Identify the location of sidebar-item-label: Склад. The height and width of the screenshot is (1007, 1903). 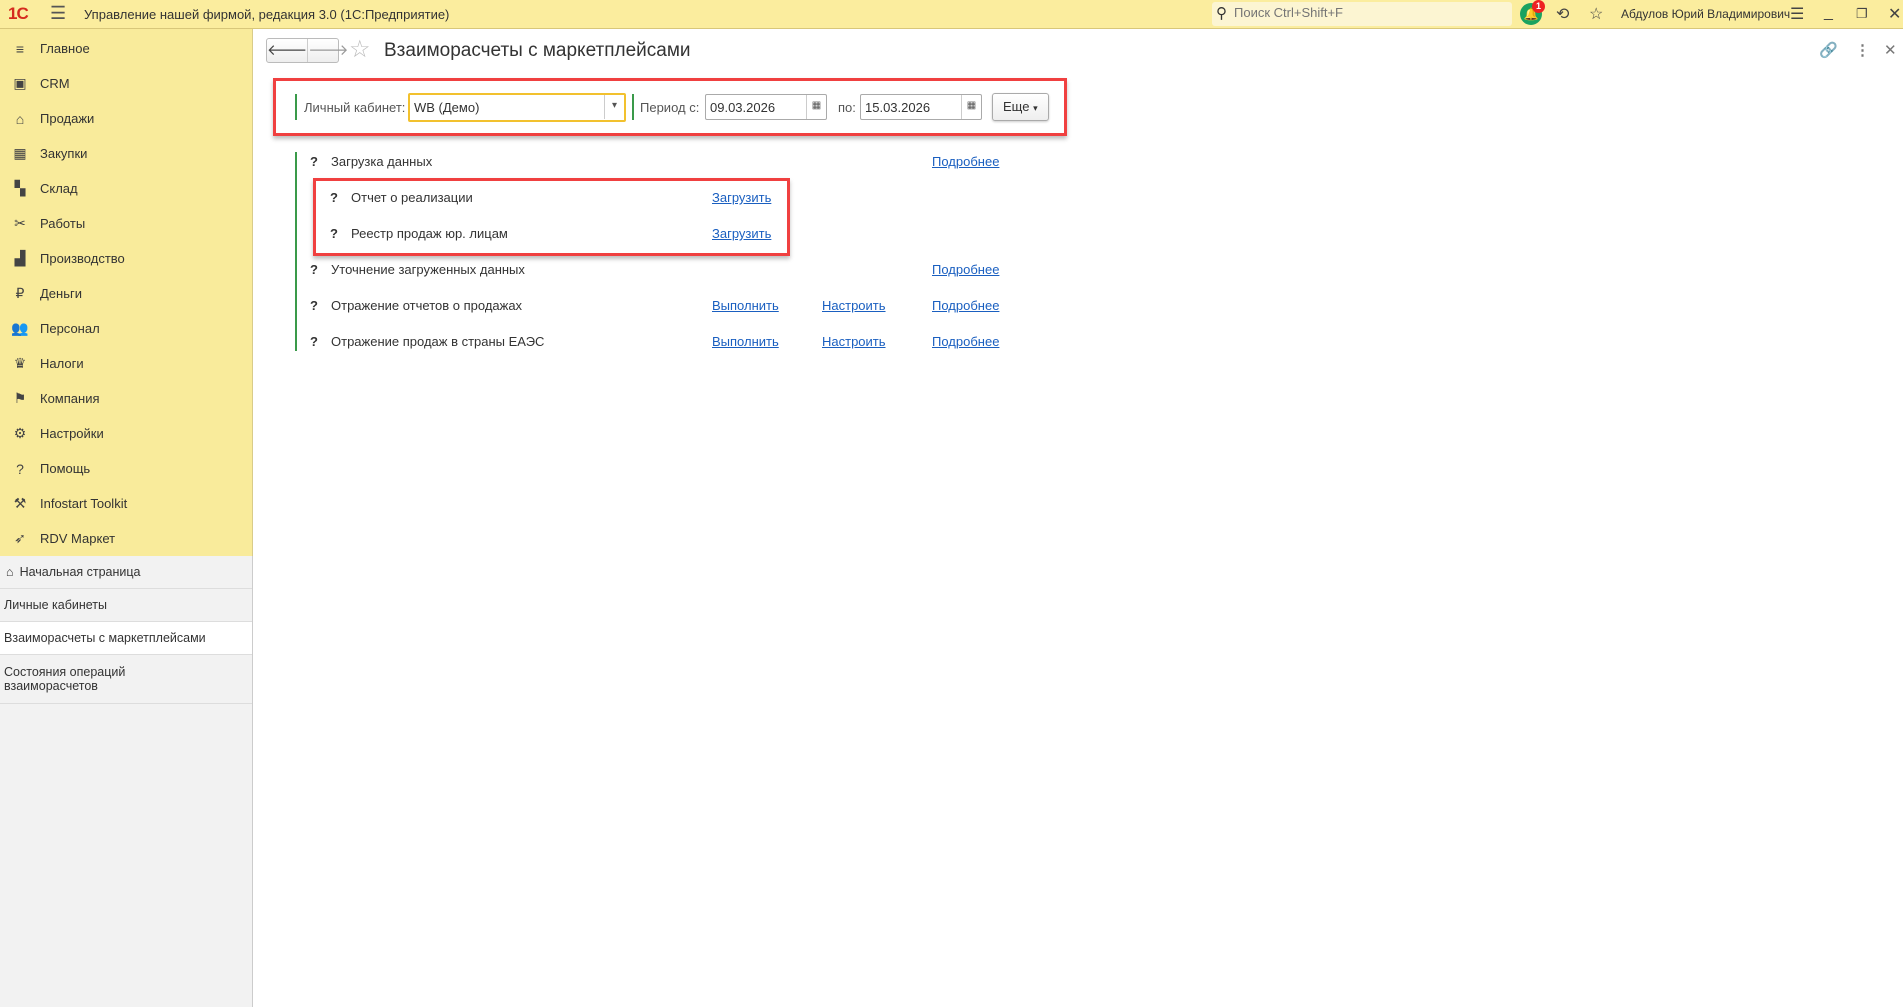
(59, 188).